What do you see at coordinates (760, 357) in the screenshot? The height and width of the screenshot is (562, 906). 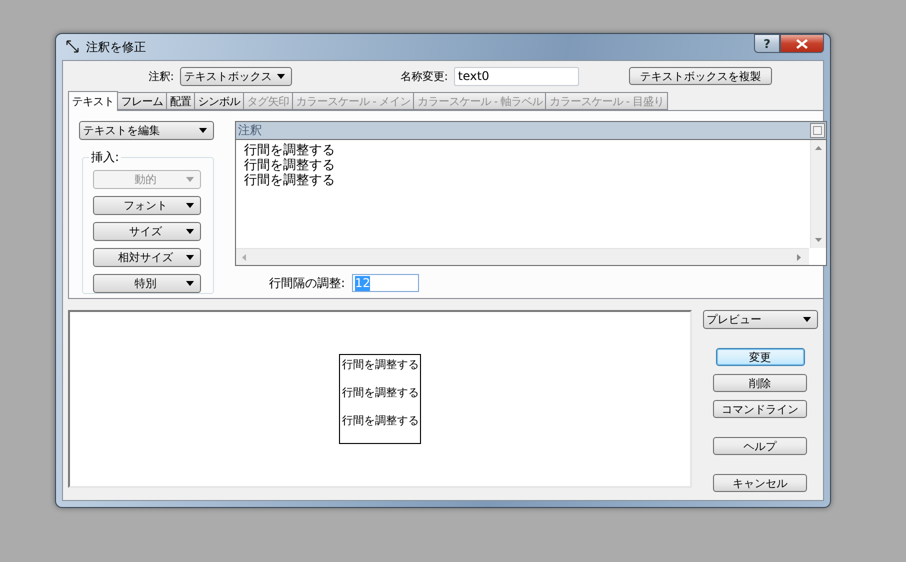 I see `action-button: 変更` at bounding box center [760, 357].